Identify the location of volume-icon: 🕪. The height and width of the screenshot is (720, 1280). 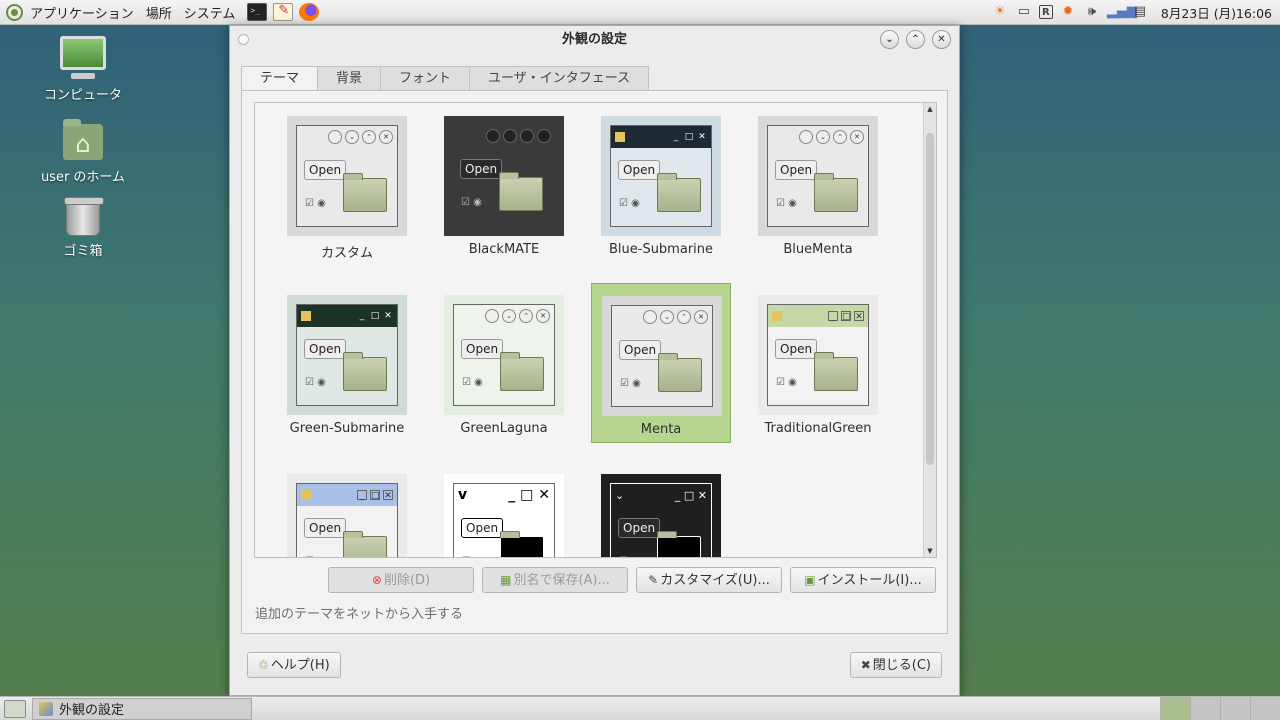
(1092, 12).